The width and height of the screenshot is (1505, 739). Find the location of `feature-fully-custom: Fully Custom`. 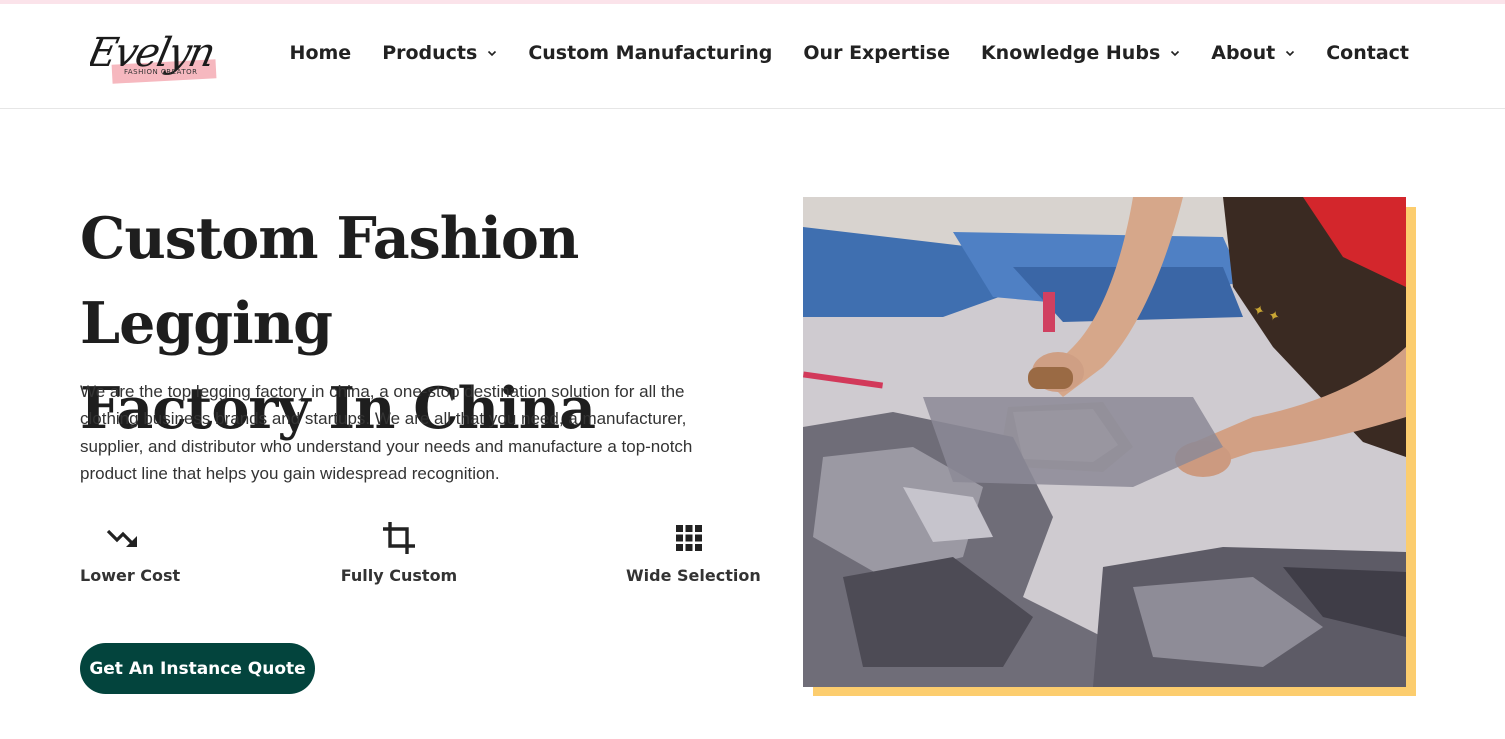

feature-fully-custom: Fully Custom is located at coordinates (399, 552).